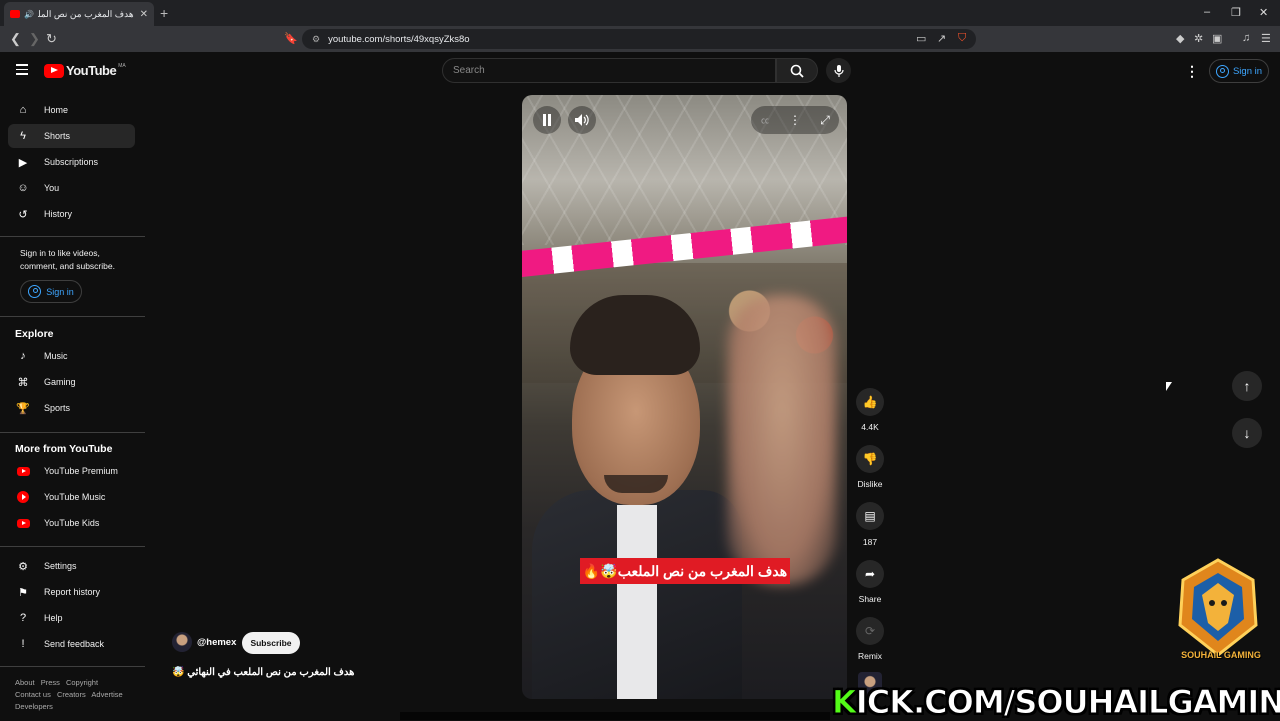 The image size is (1280, 721). Describe the element at coordinates (71, 136) in the screenshot. I see `sidebar-item-shorts: ϟ Shorts` at that location.